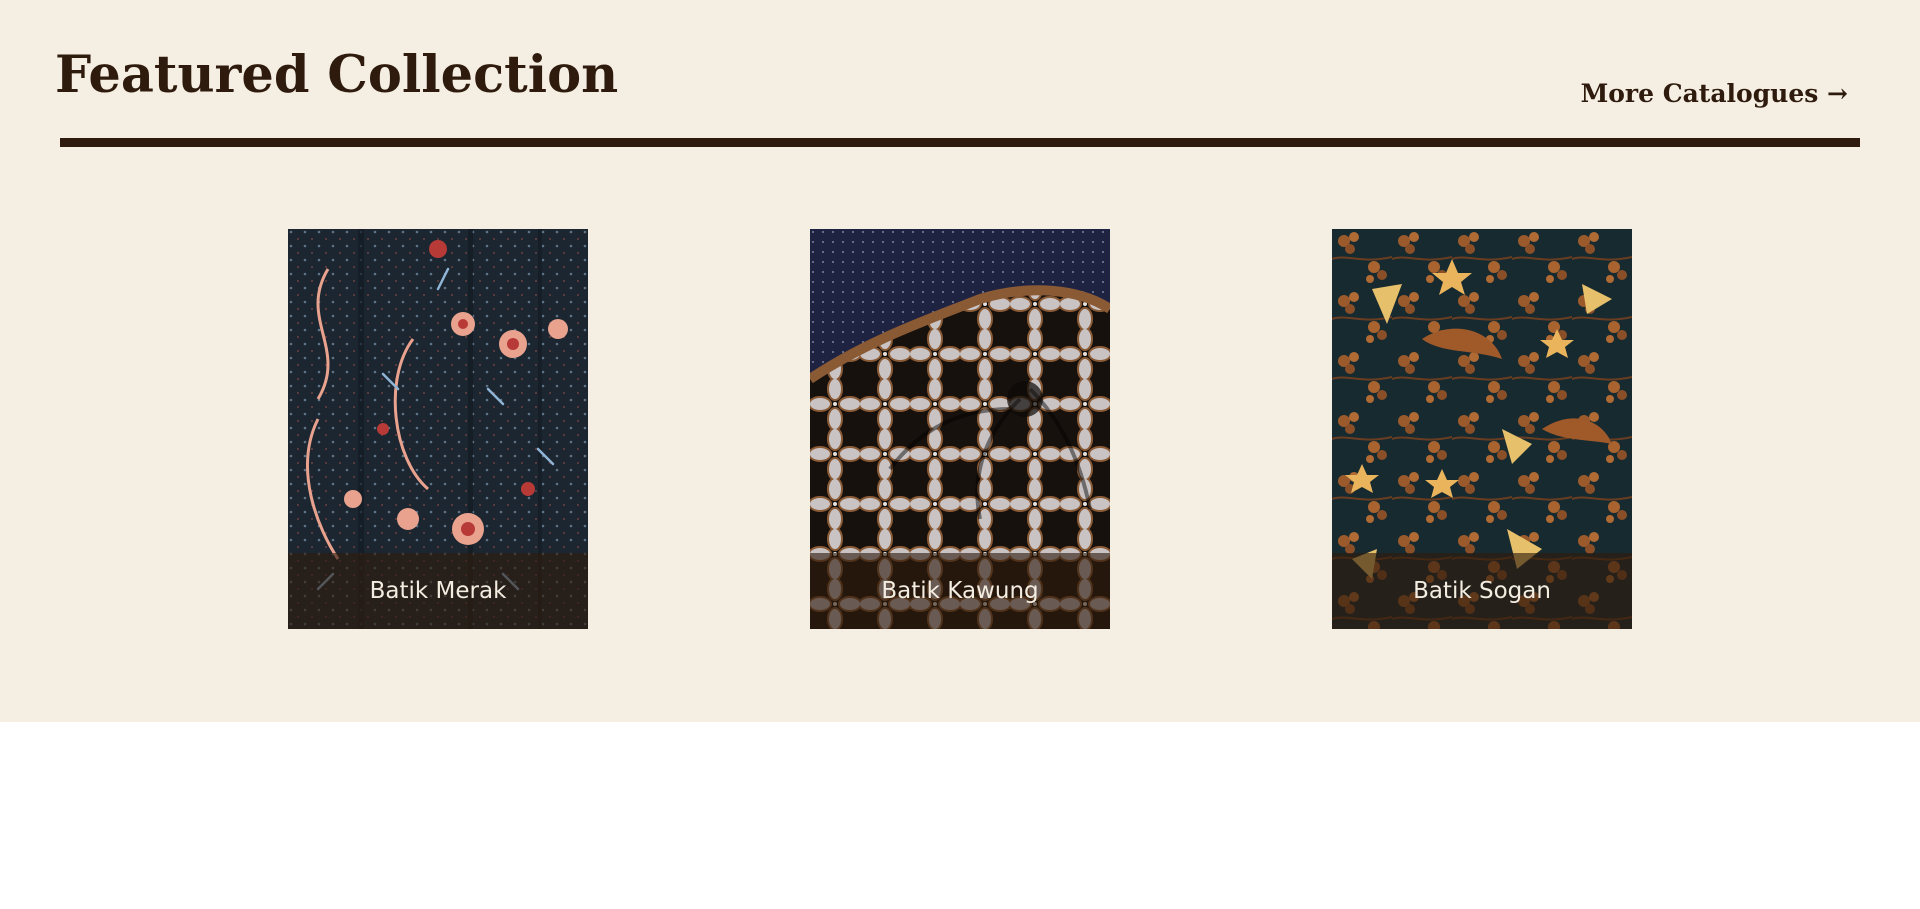 The width and height of the screenshot is (1920, 909). Describe the element at coordinates (1482, 591) in the screenshot. I see `card-label: Batik Sogan` at that location.